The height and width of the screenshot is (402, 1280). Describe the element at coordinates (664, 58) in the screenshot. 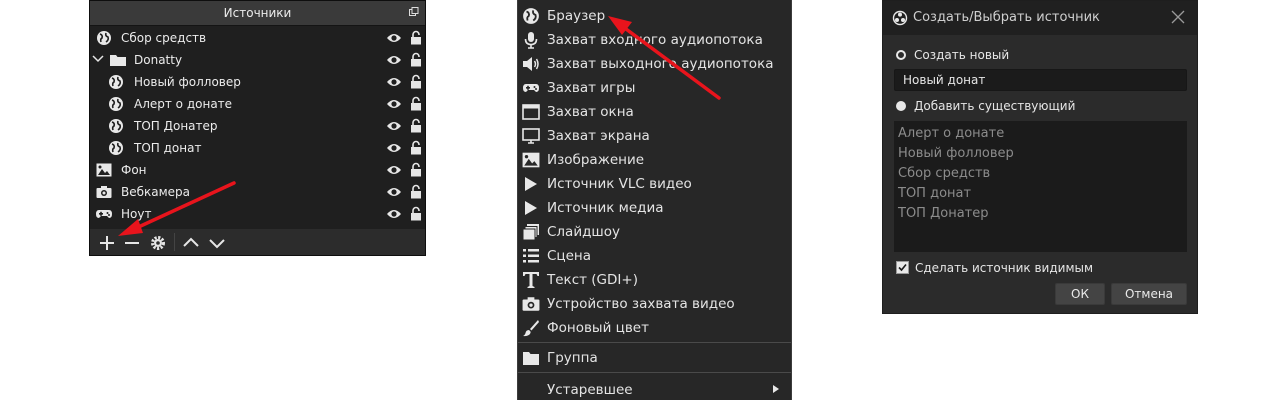

I see `annotation-arrow-to-browser-item` at that location.